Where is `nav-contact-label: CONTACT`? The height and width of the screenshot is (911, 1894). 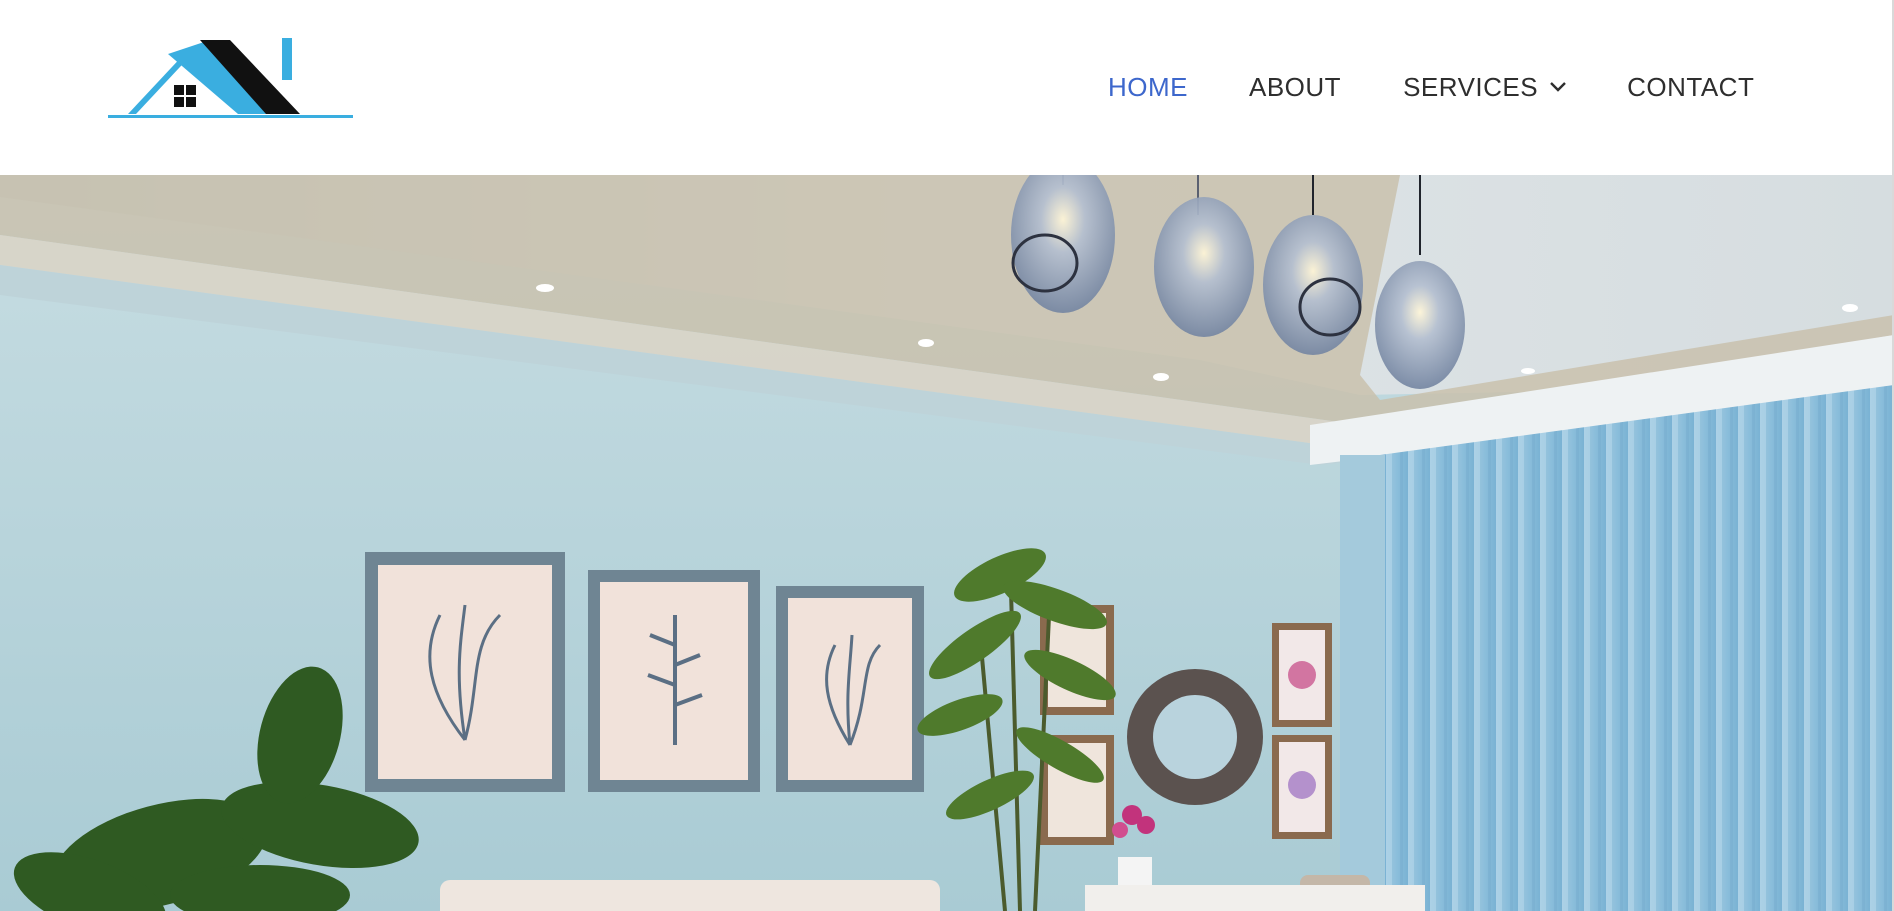
nav-contact-label: CONTACT is located at coordinates (1691, 86).